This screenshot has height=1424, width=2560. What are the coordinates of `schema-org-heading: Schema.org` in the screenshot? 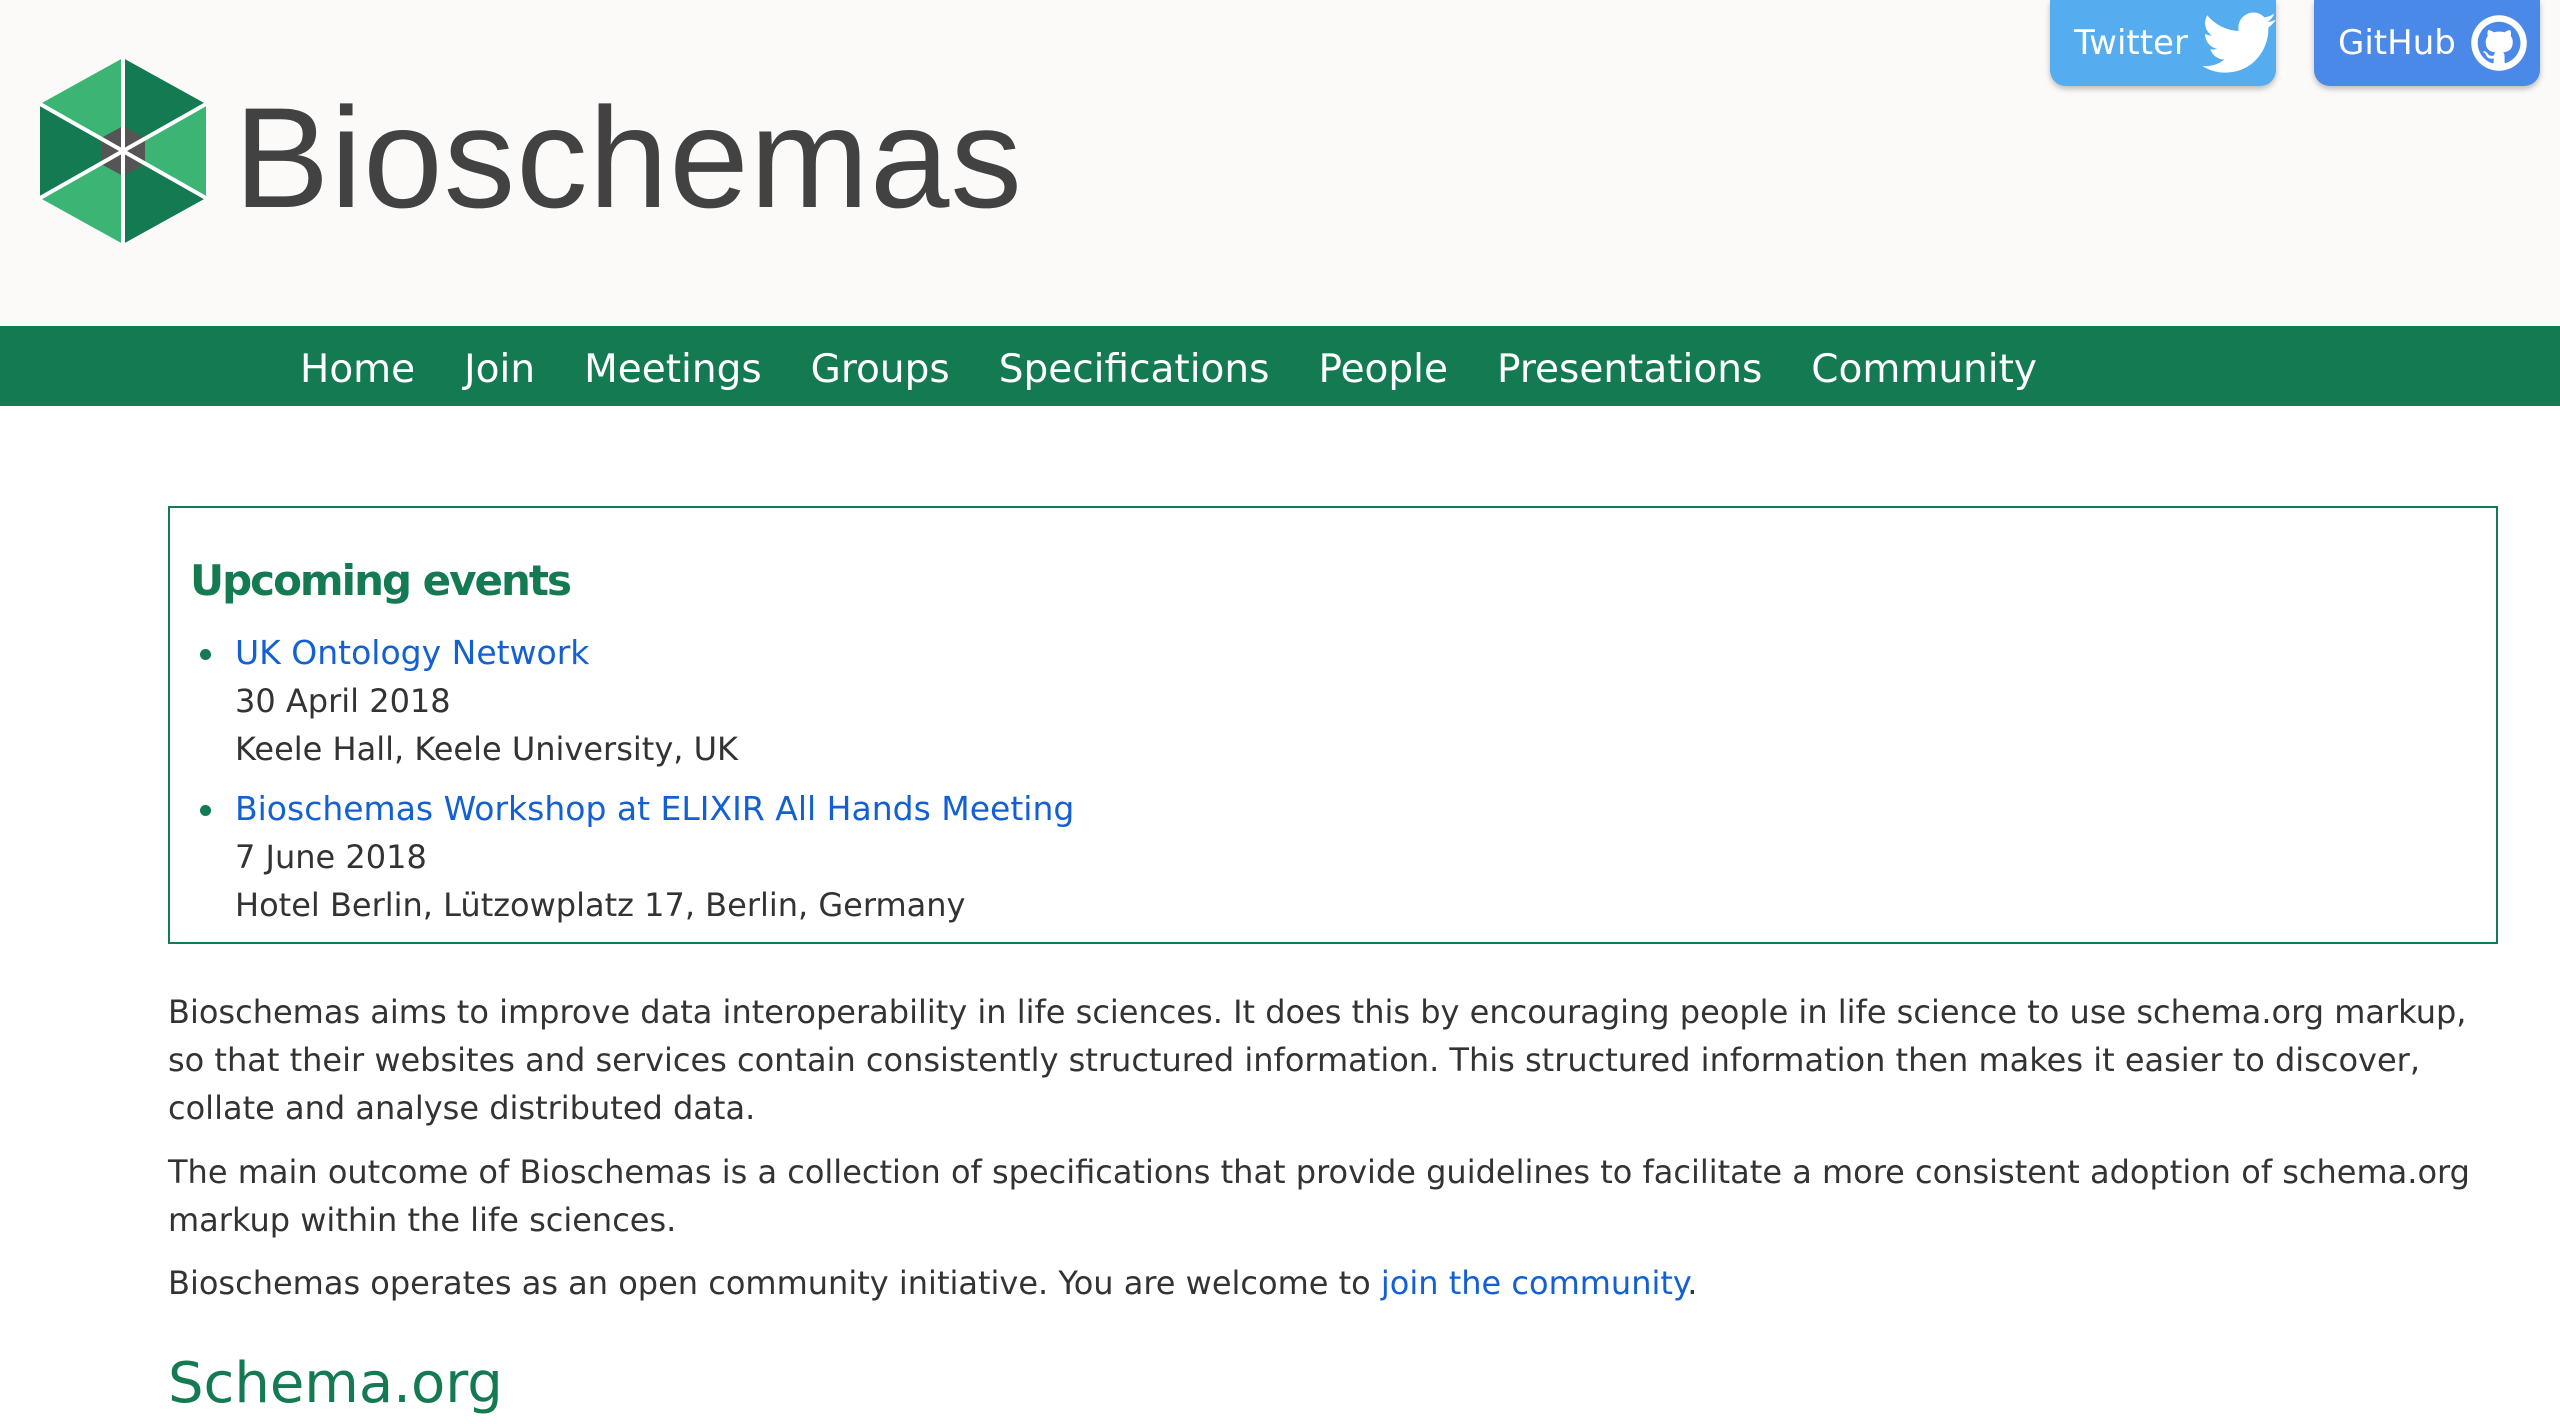 It's located at (335, 1383).